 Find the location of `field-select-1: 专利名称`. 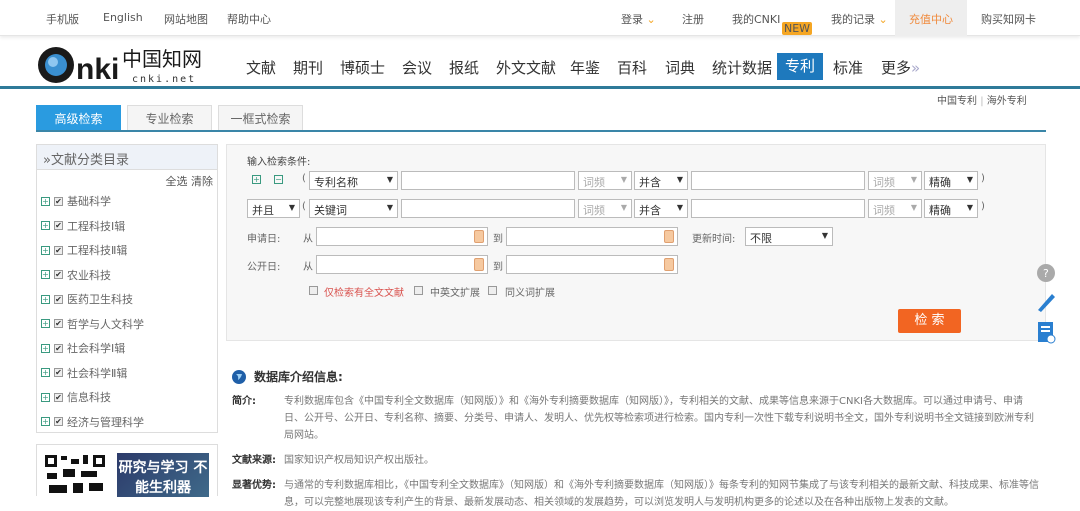

field-select-1: 专利名称 is located at coordinates (353, 180).